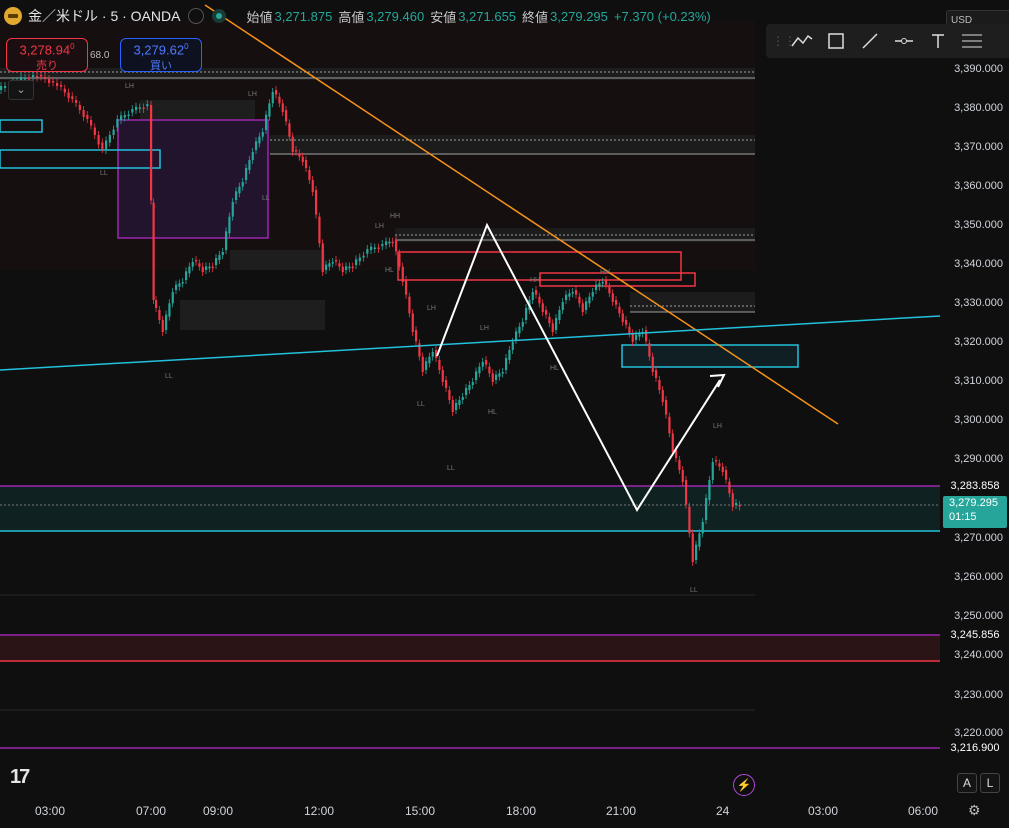 The width and height of the screenshot is (1009, 828). Describe the element at coordinates (420, 811) in the screenshot. I see `time-label: 15:00` at that location.